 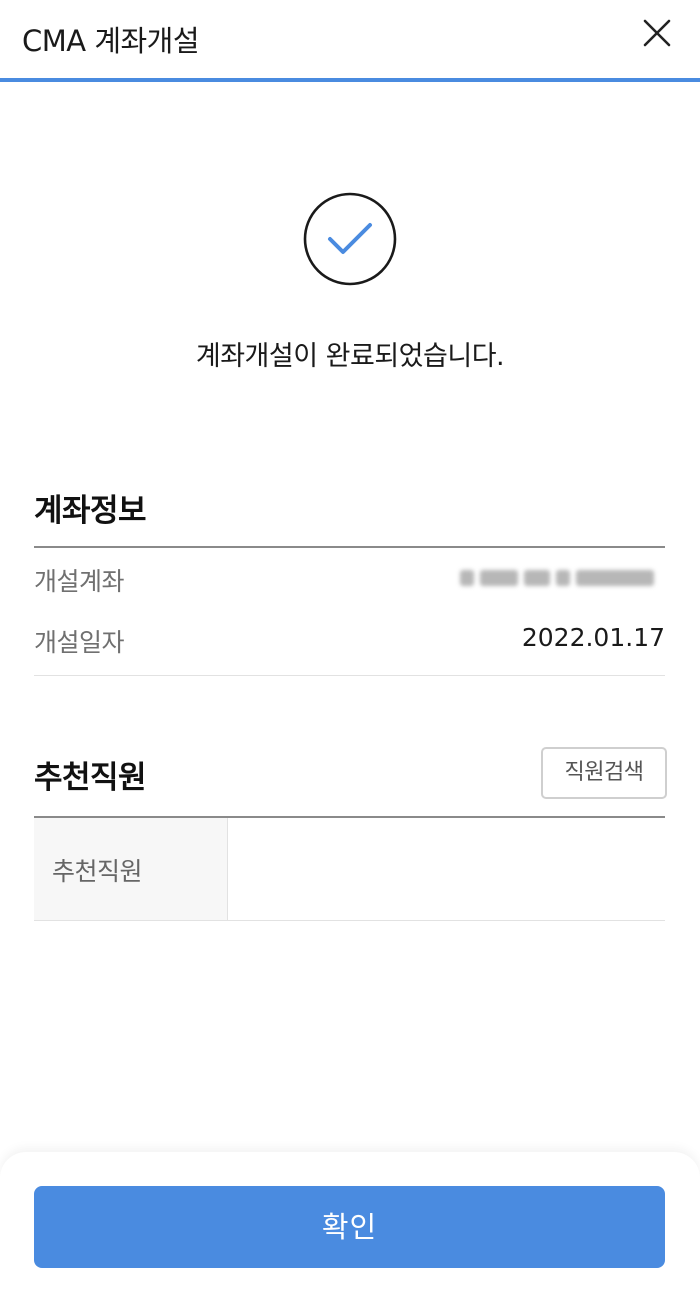 What do you see at coordinates (79, 642) in the screenshot?
I see `opened-date-label: 개설일자` at bounding box center [79, 642].